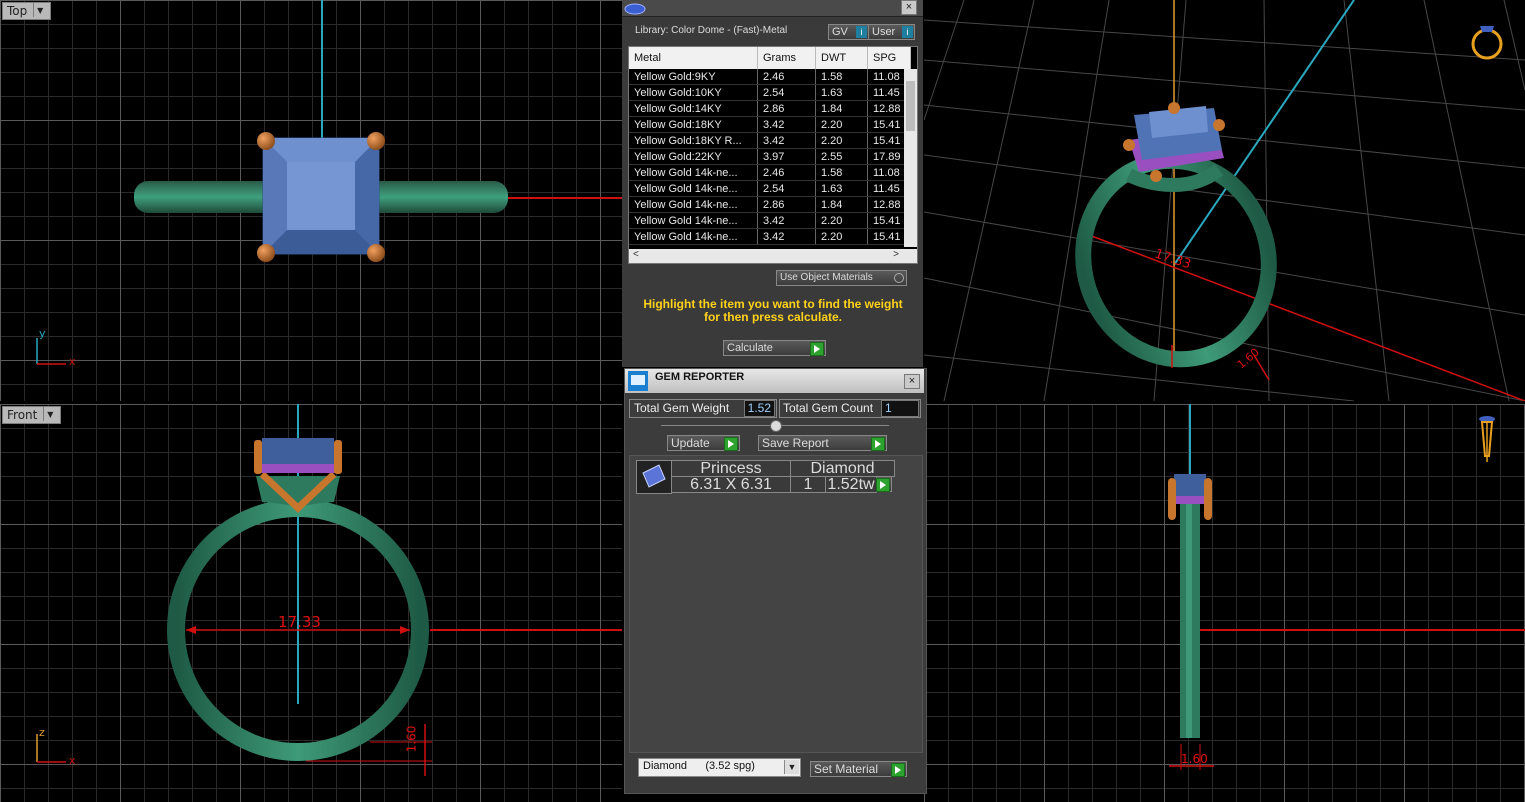 The height and width of the screenshot is (802, 1525). What do you see at coordinates (848, 32) in the screenshot?
I see `gv-button: GV i` at bounding box center [848, 32].